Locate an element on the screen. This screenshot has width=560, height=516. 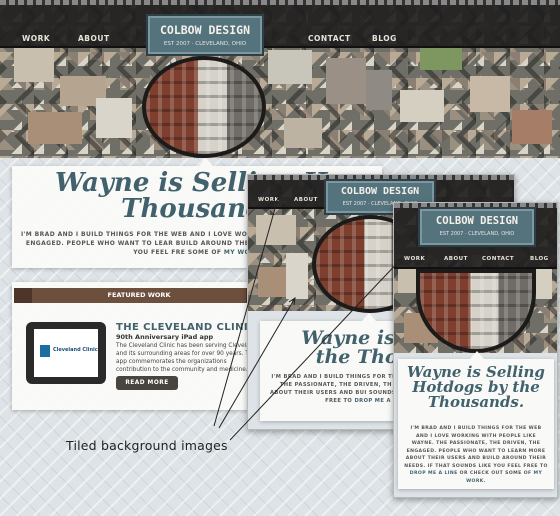
headline-line-3: Thousands. is located at coordinates (476, 402).